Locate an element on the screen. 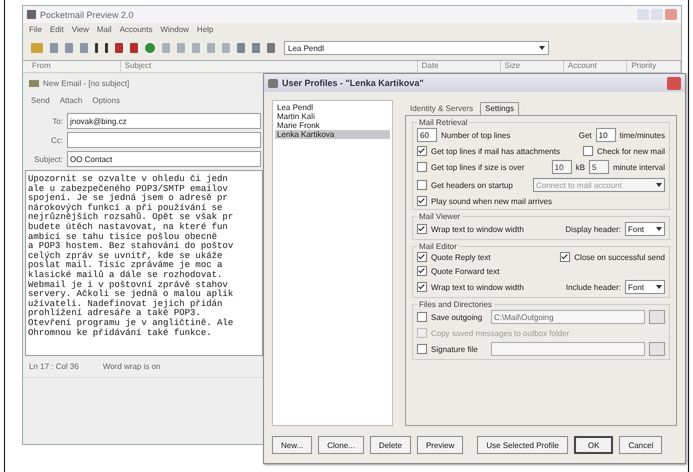 Image resolution: width=693 pixels, height=472 pixels. status-text: Ln 17 : Col 36 is located at coordinates (54, 366).